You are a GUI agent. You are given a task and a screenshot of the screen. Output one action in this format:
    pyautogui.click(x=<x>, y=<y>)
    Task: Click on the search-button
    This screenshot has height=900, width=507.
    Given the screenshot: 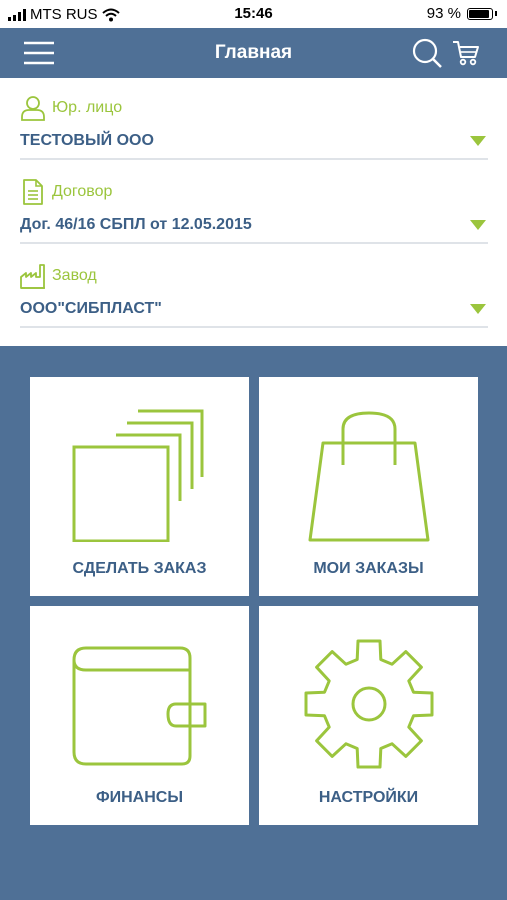 What is the action you would take?
    pyautogui.click(x=427, y=53)
    